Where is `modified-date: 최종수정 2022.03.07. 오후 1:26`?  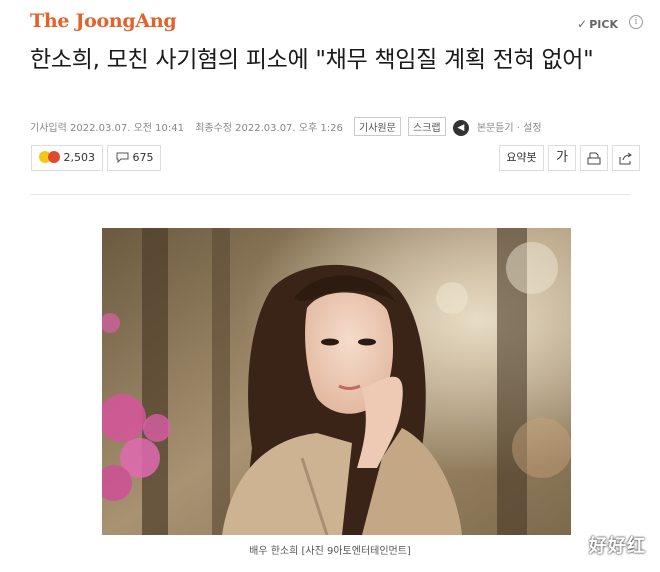
modified-date: 최종수정 2022.03.07. 오후 1:26 is located at coordinates (269, 128).